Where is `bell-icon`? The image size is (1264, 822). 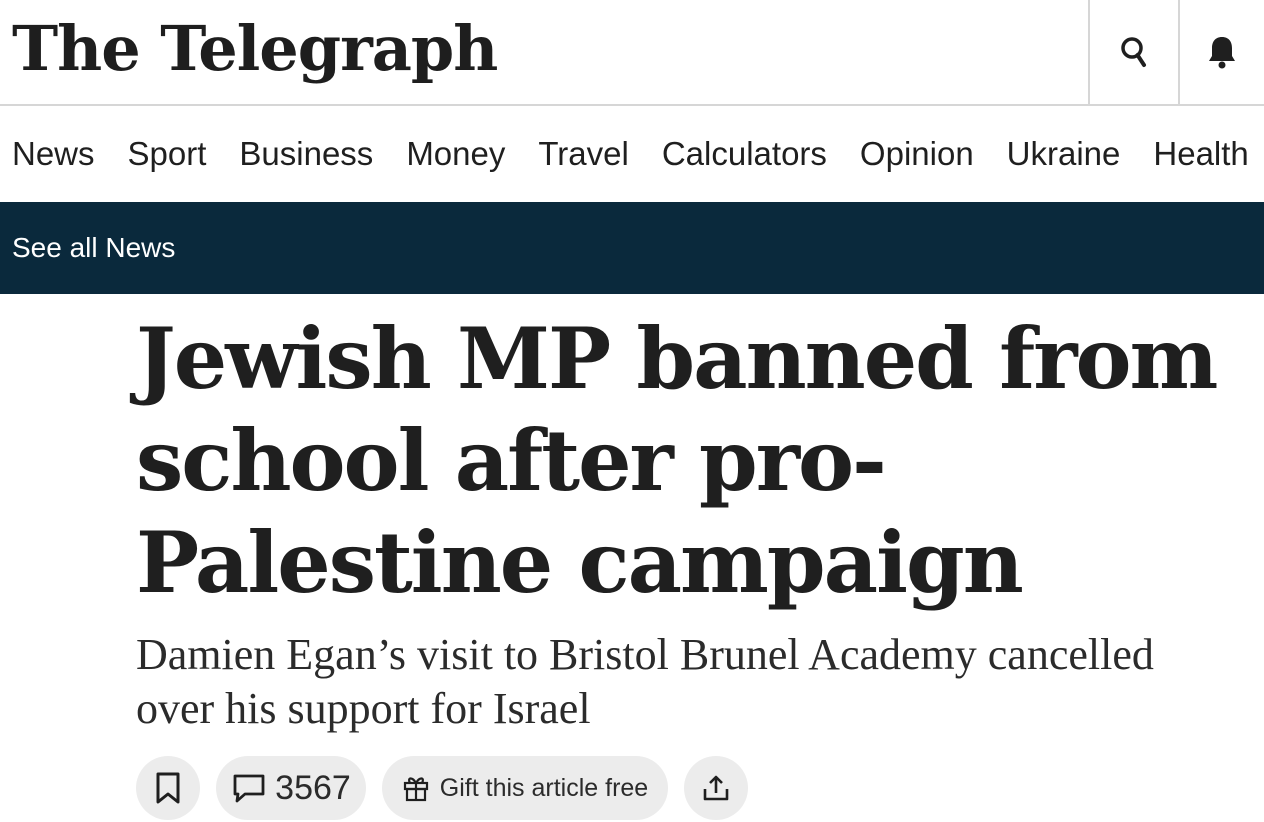
bell-icon is located at coordinates (1222, 52).